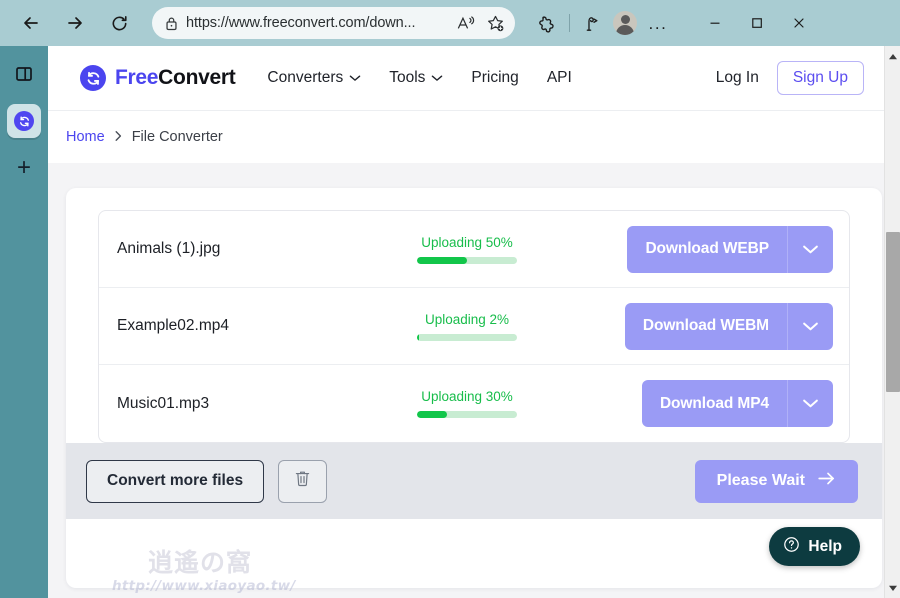 This screenshot has height=598, width=900. What do you see at coordinates (707, 249) in the screenshot?
I see `download-button: Download WEBP` at bounding box center [707, 249].